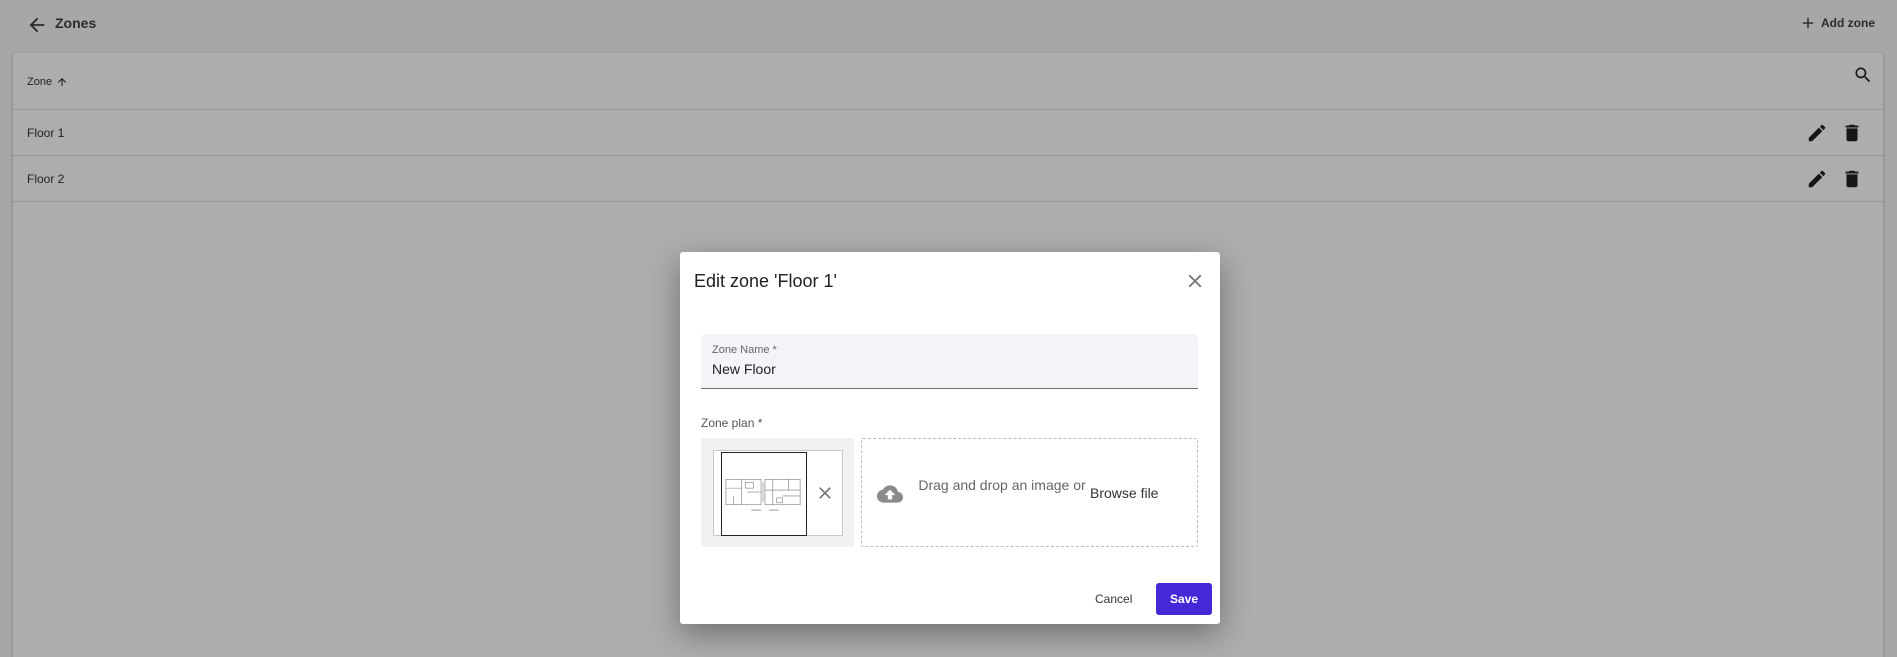 Image resolution: width=1897 pixels, height=657 pixels. Describe the element at coordinates (744, 350) in the screenshot. I see `zone-name-label: Zone Name *` at that location.